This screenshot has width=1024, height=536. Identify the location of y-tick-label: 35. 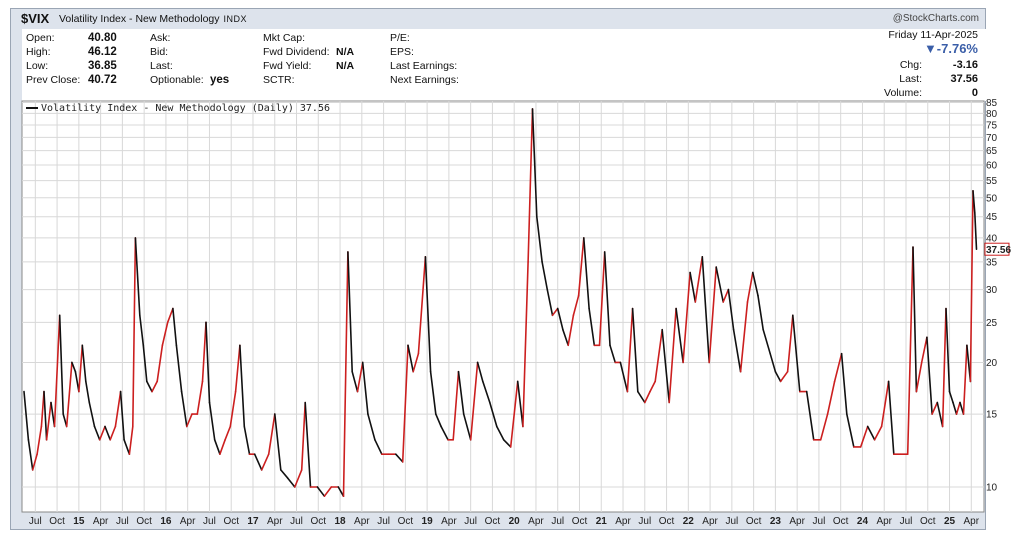
(992, 262).